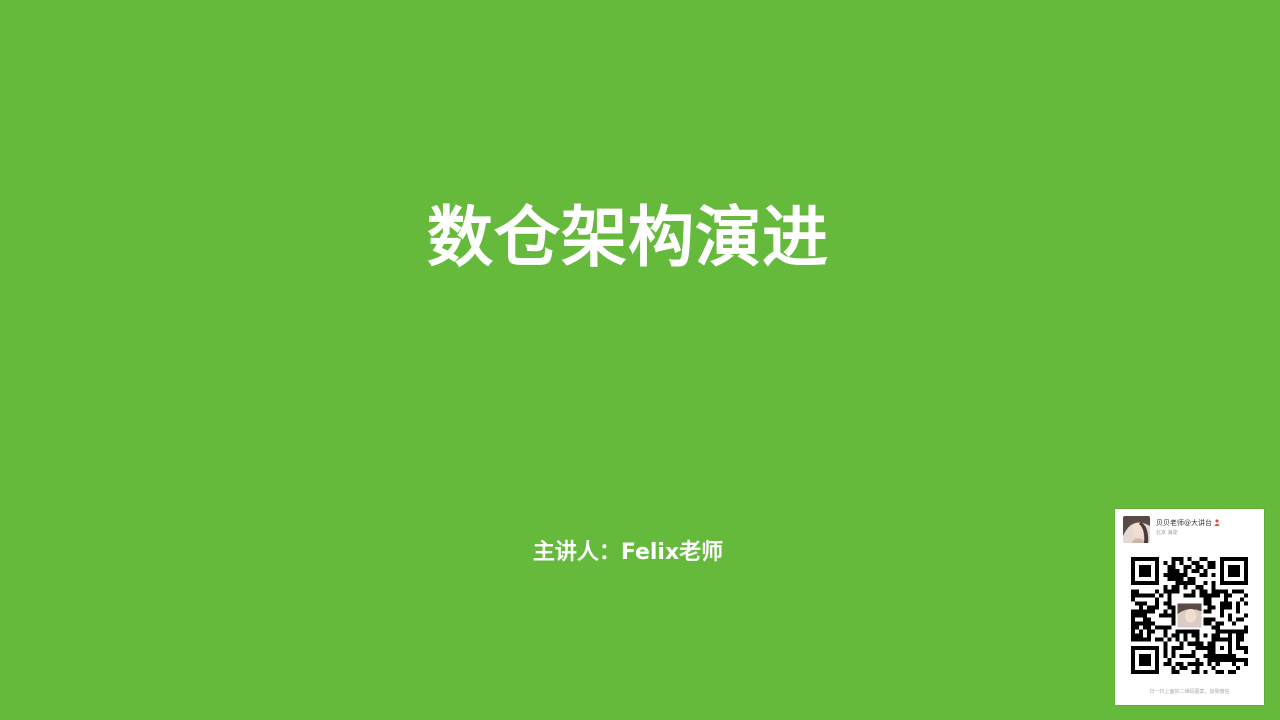 The width and height of the screenshot is (1280, 720). What do you see at coordinates (1189, 692) in the screenshot?
I see `qr-caption: 扫一扫上面的二维码图案，加我微信` at bounding box center [1189, 692].